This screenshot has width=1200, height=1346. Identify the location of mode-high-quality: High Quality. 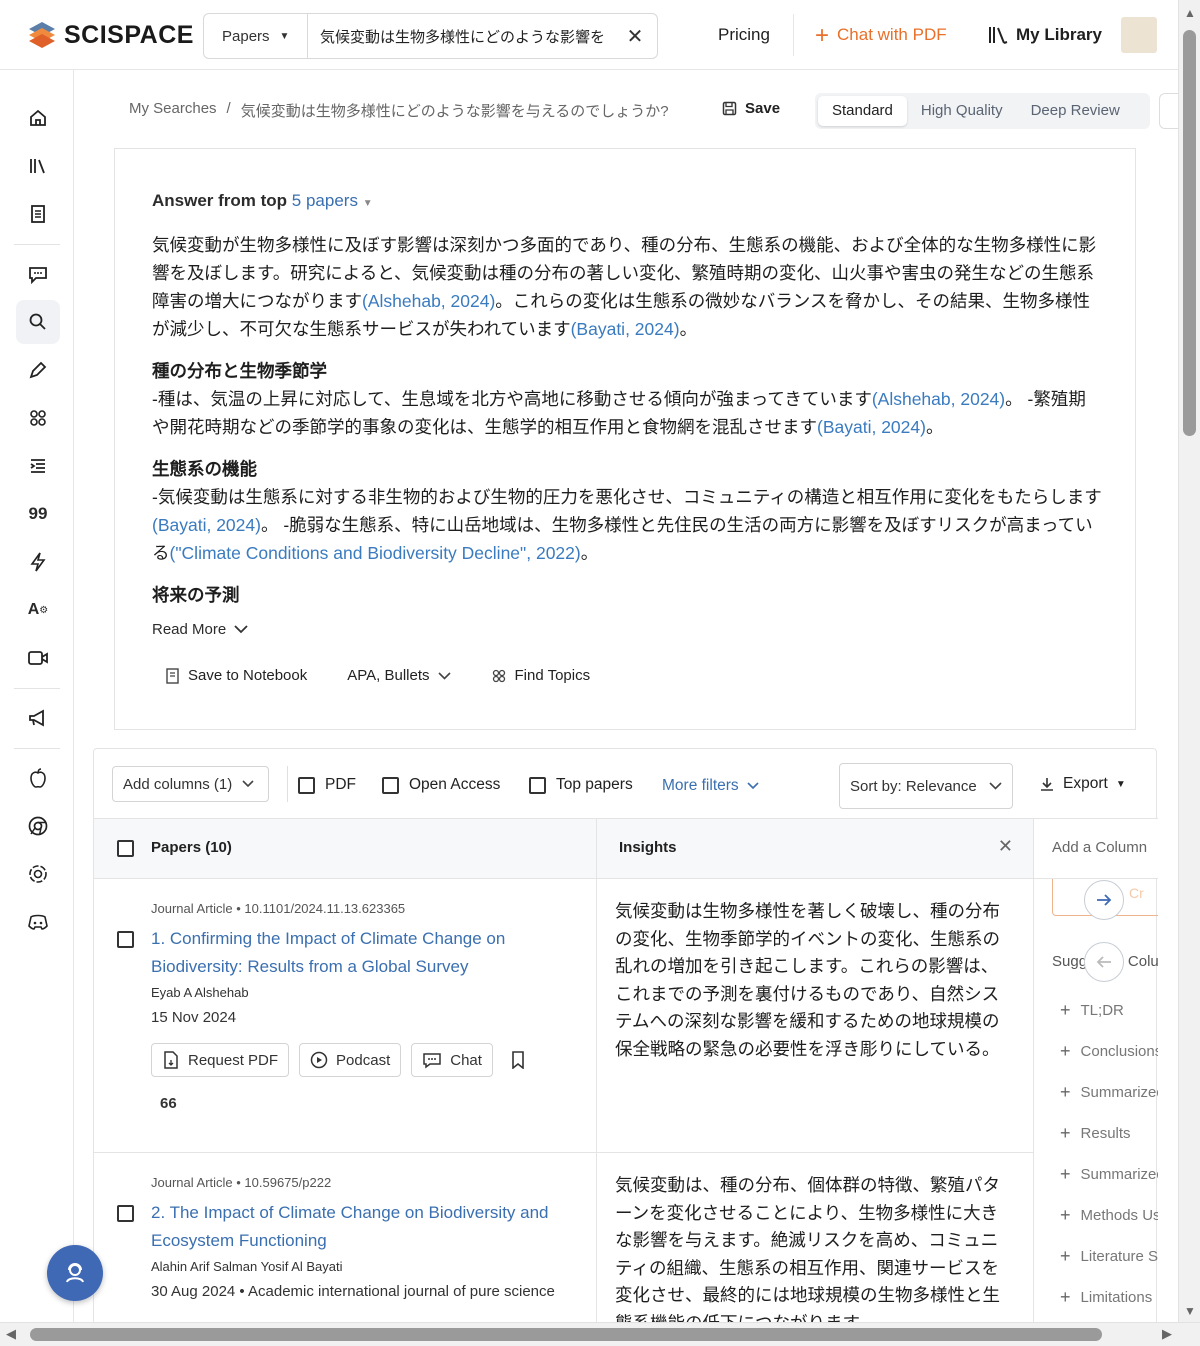
(962, 111).